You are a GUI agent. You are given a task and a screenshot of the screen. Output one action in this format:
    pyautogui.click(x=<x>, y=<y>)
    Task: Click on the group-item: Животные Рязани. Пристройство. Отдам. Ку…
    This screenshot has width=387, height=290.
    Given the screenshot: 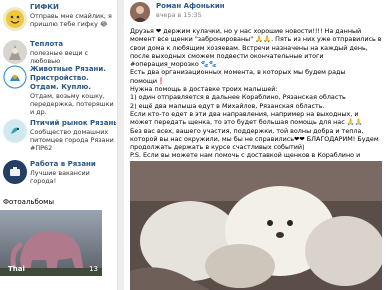 What is the action you would take?
    pyautogui.click(x=59, y=90)
    